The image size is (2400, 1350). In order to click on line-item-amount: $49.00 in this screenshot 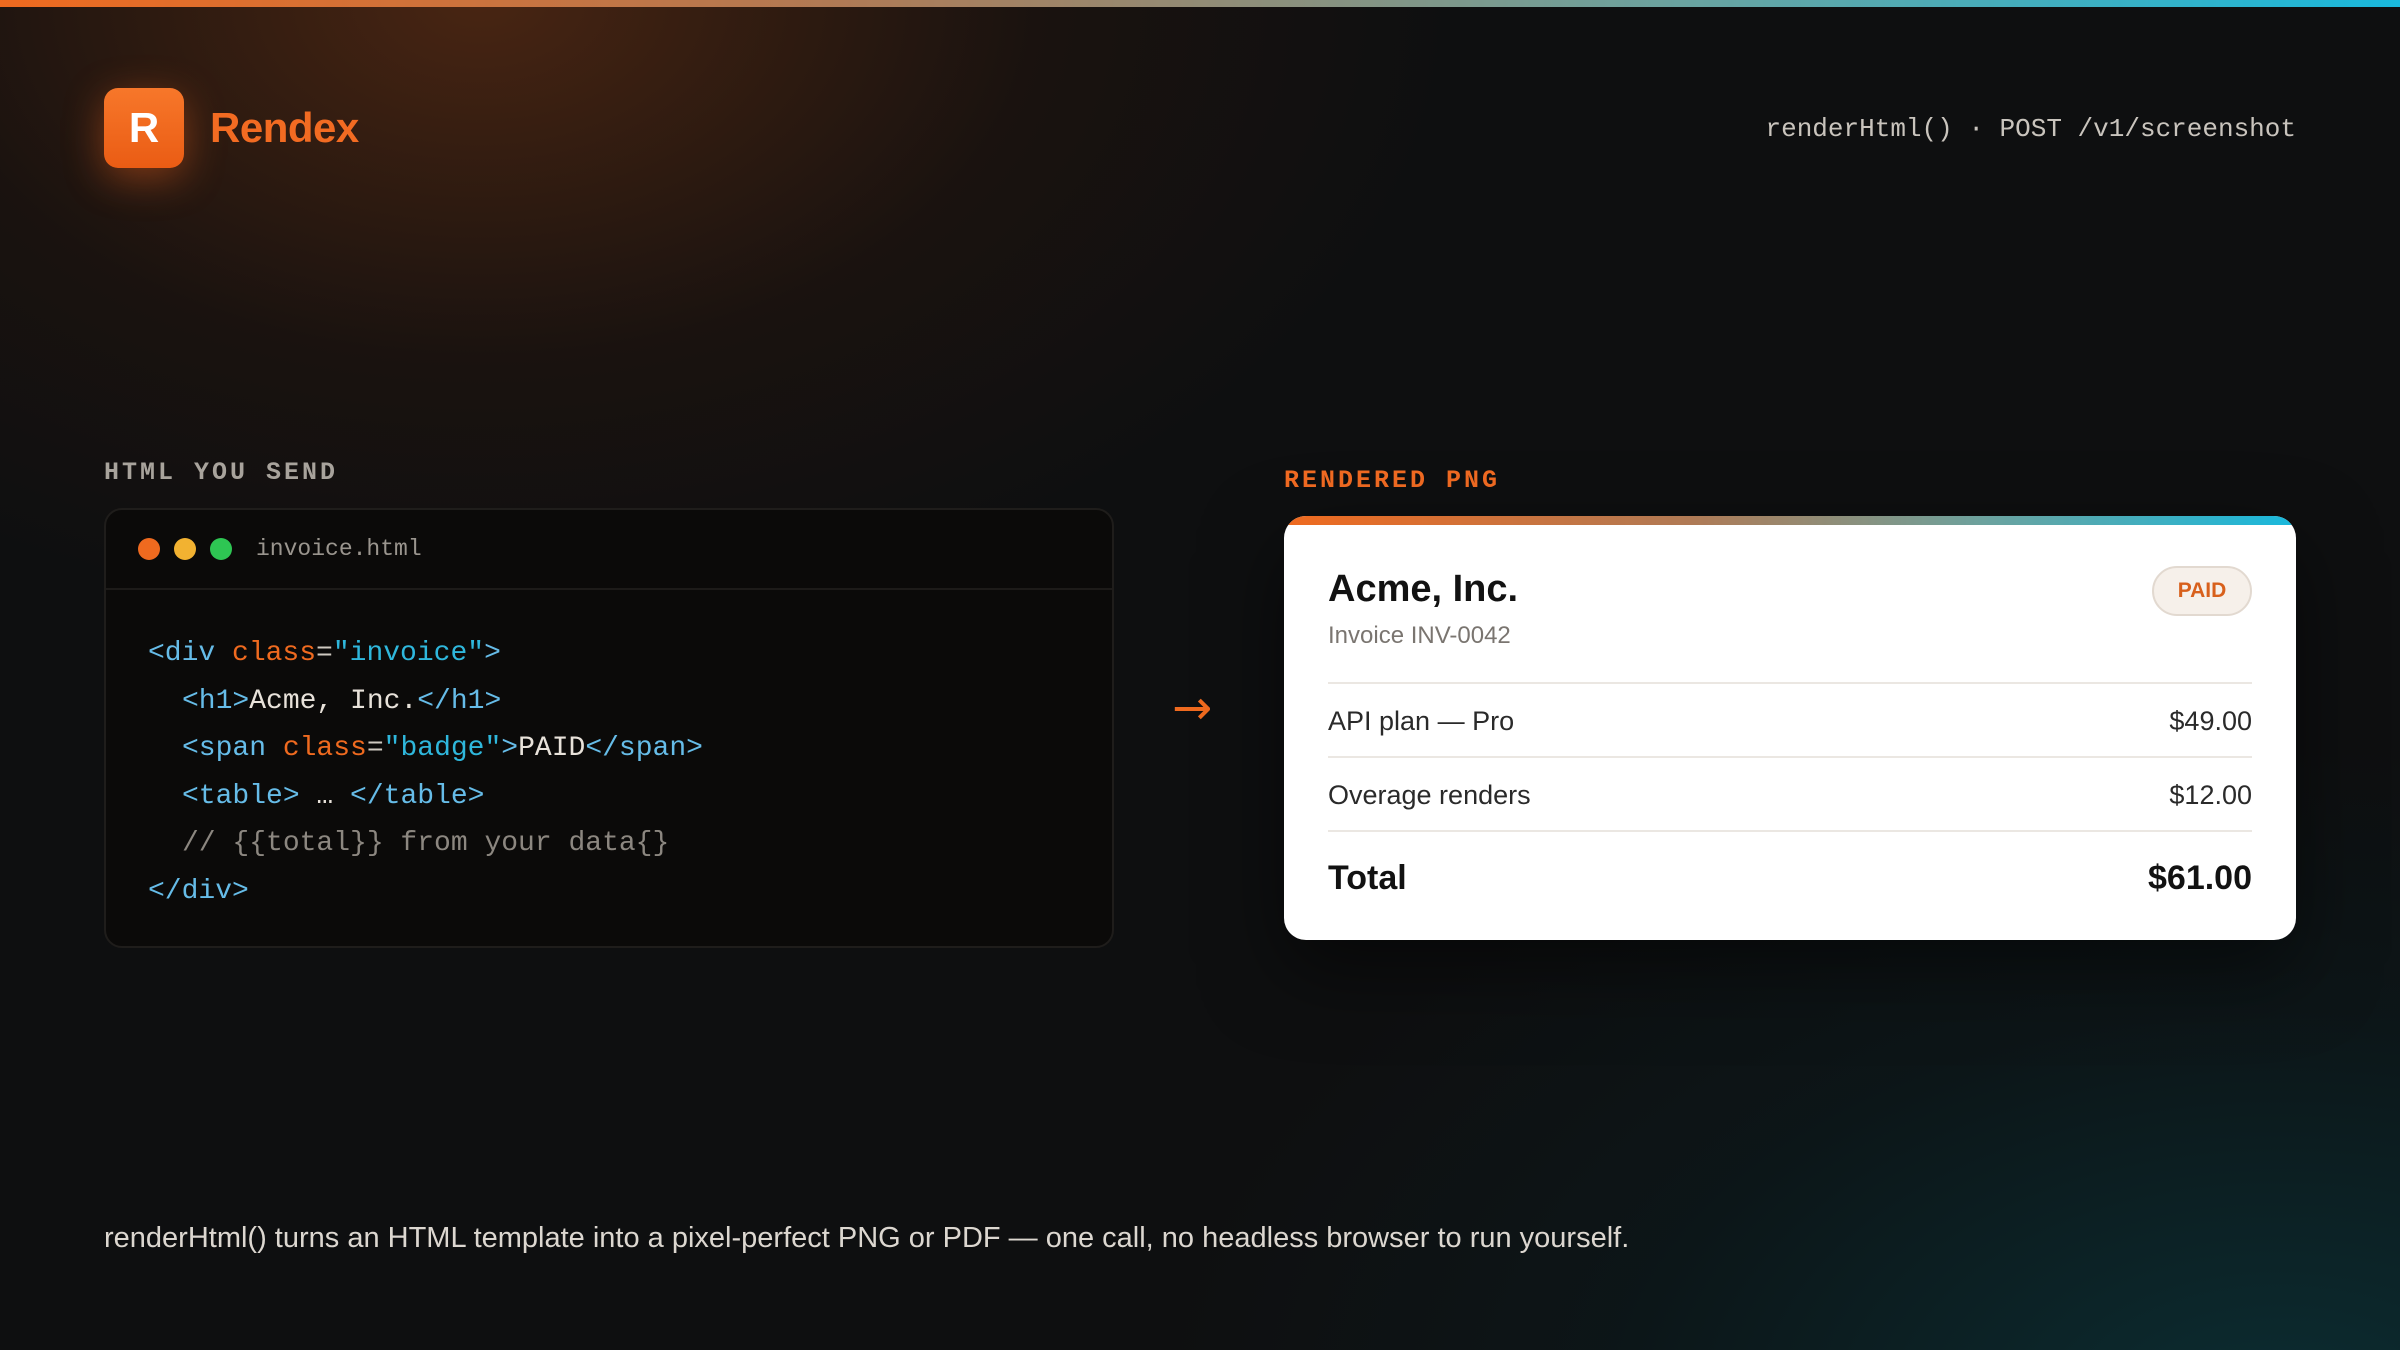, I will do `click(2210, 720)`.